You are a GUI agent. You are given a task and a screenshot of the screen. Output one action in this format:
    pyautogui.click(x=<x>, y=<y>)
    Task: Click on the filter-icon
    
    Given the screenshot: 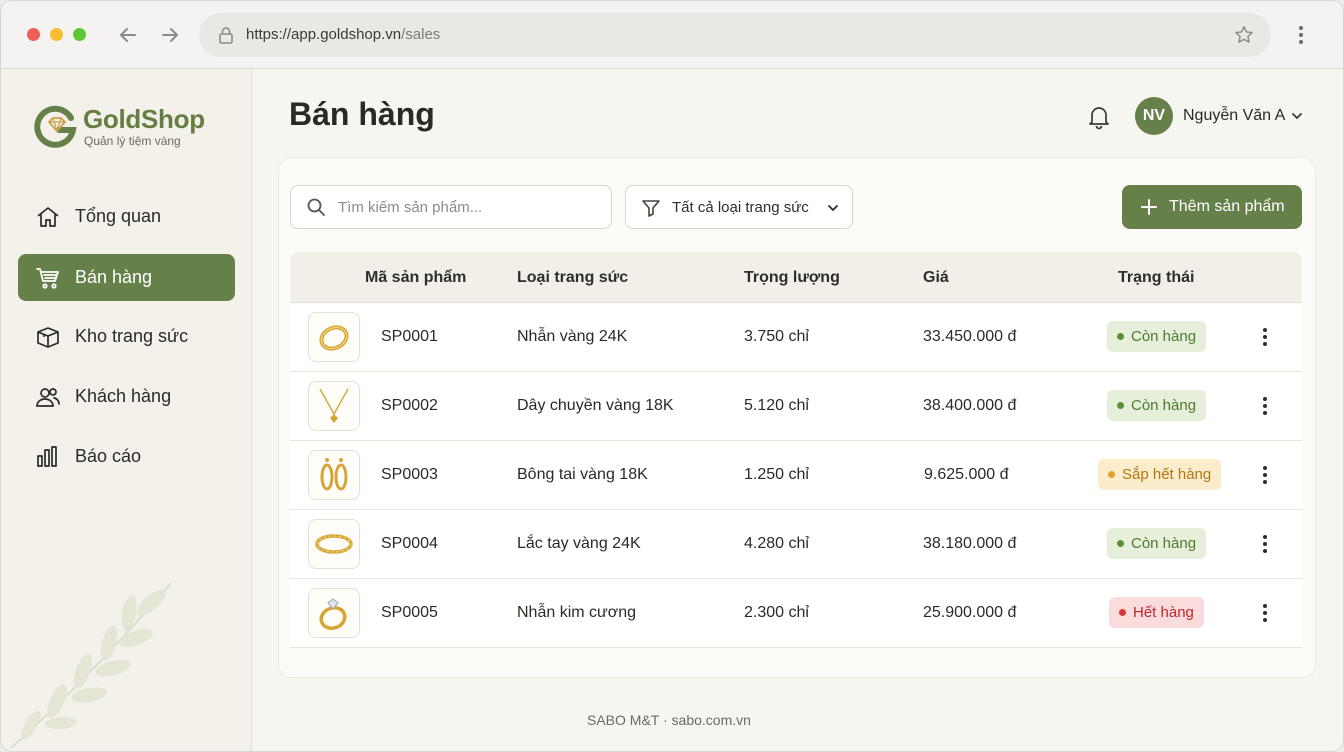 What is the action you would take?
    pyautogui.click(x=651, y=208)
    